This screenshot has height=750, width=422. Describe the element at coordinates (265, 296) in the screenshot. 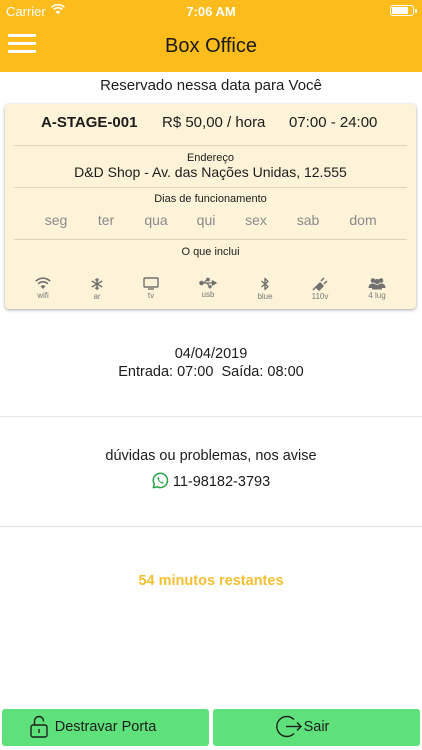

I see `amenity-label: blue` at that location.